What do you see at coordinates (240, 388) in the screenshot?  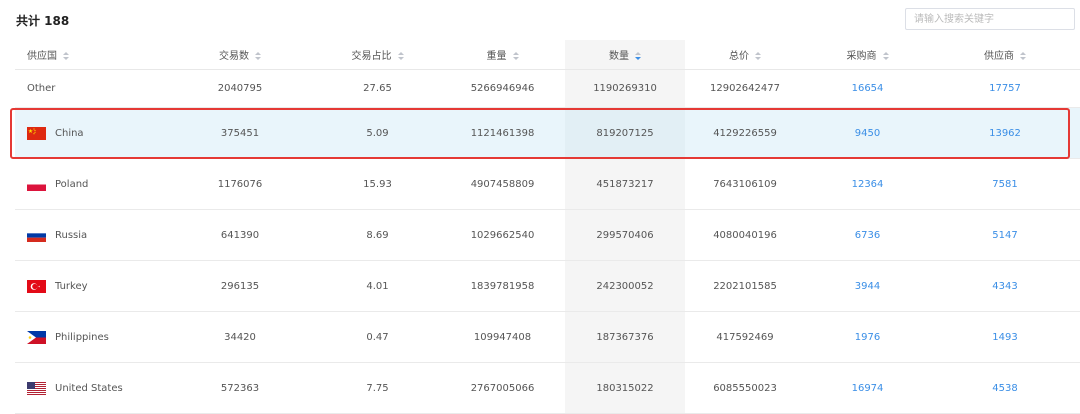 I see `transactions-cell: 572363` at bounding box center [240, 388].